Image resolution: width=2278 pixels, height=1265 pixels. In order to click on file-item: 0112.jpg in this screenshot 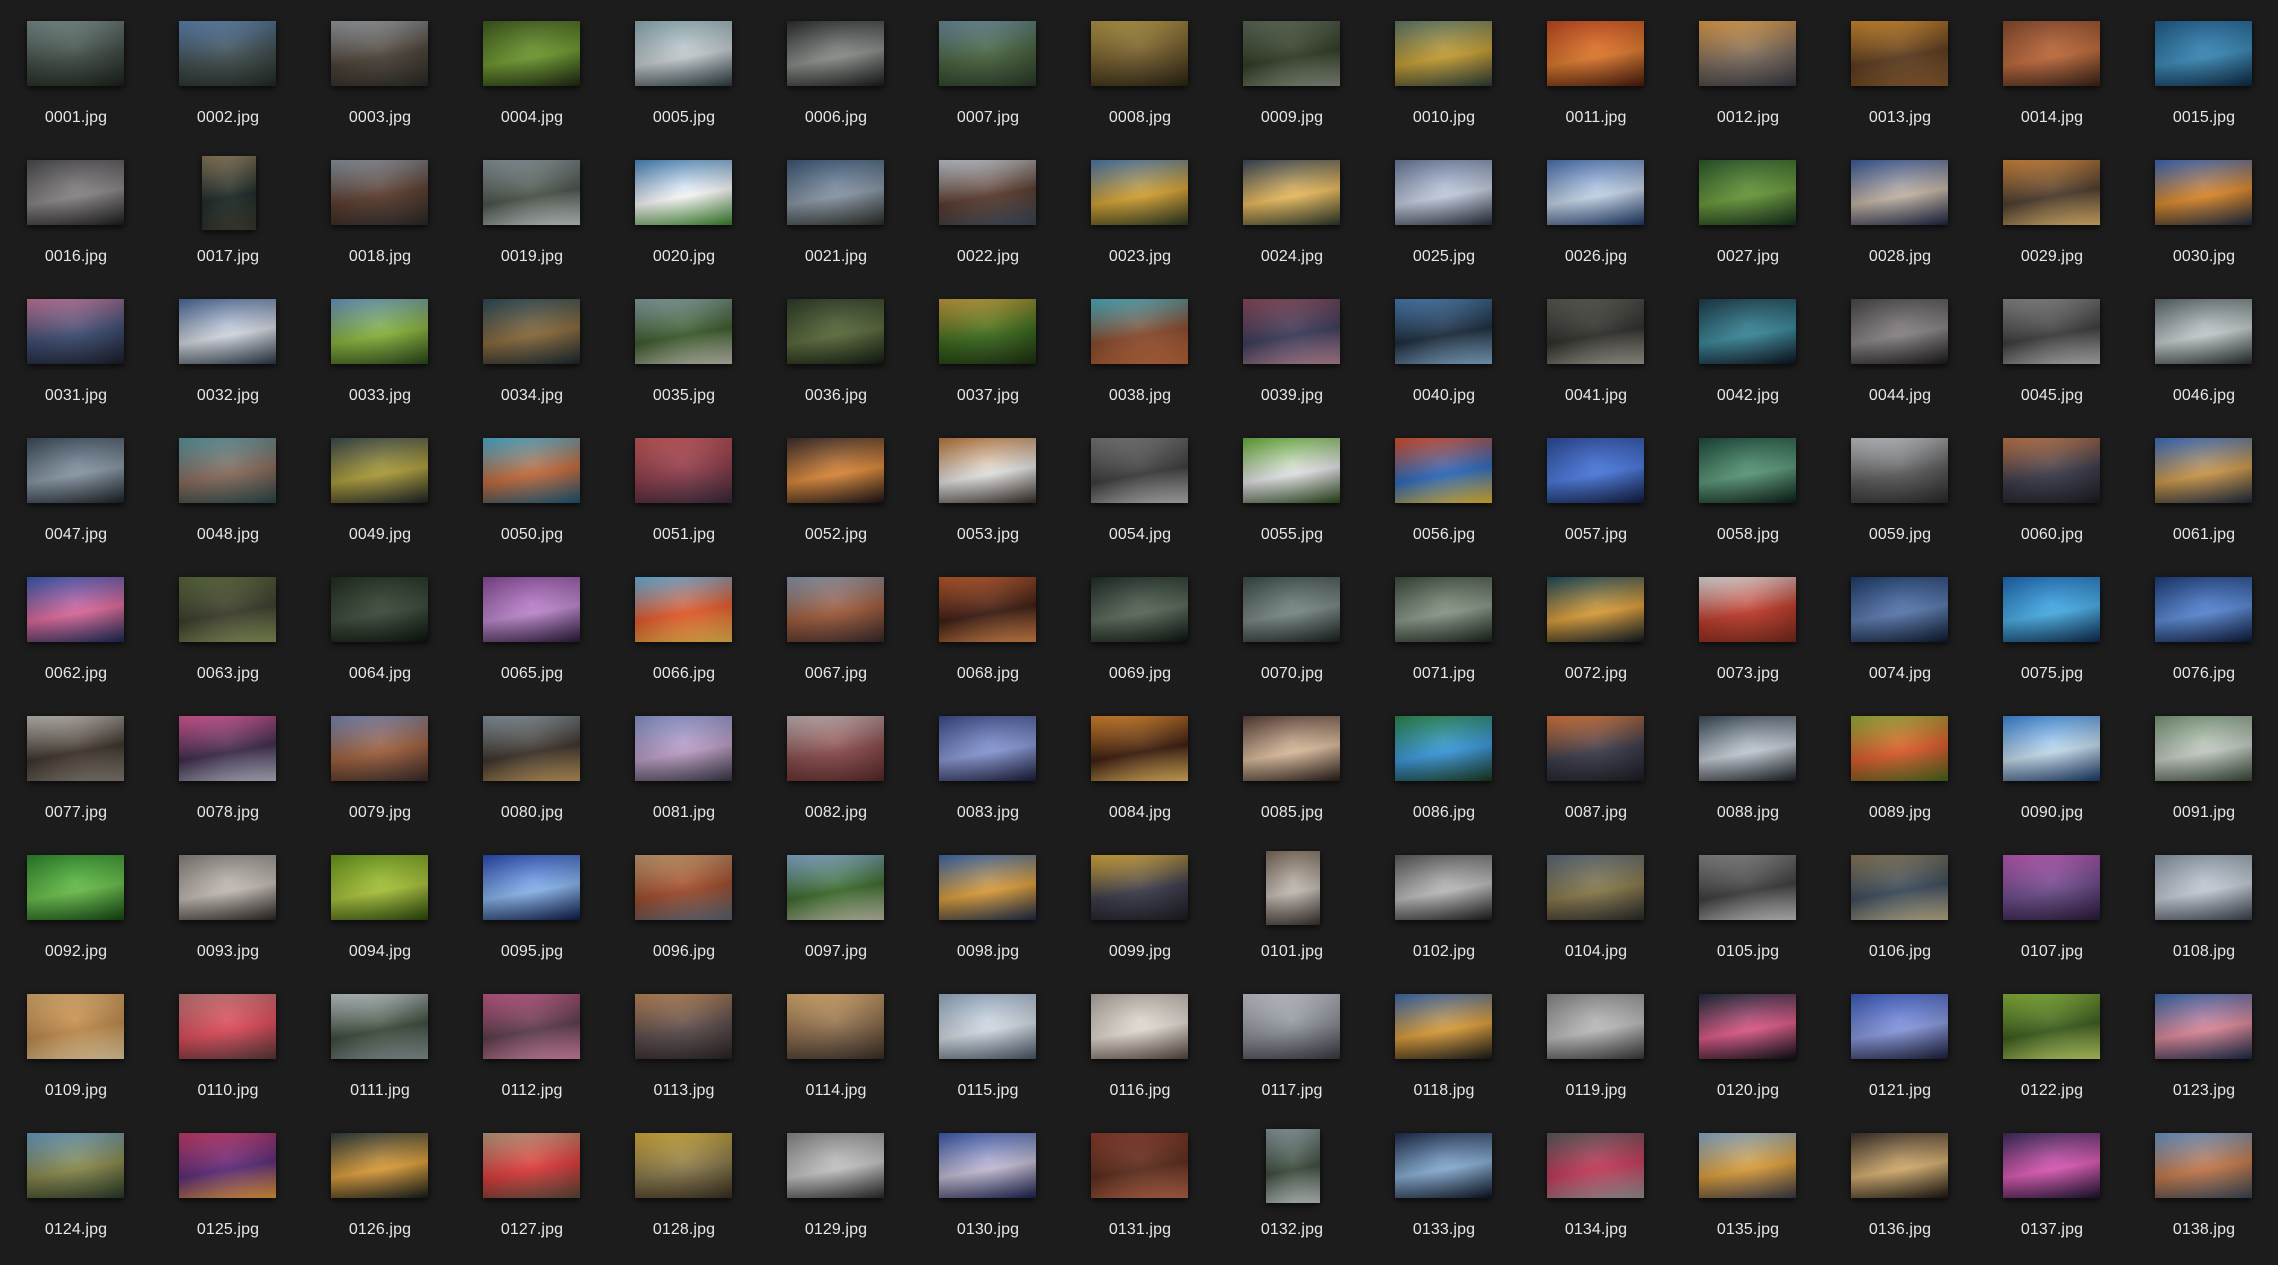, I will do `click(532, 1042)`.